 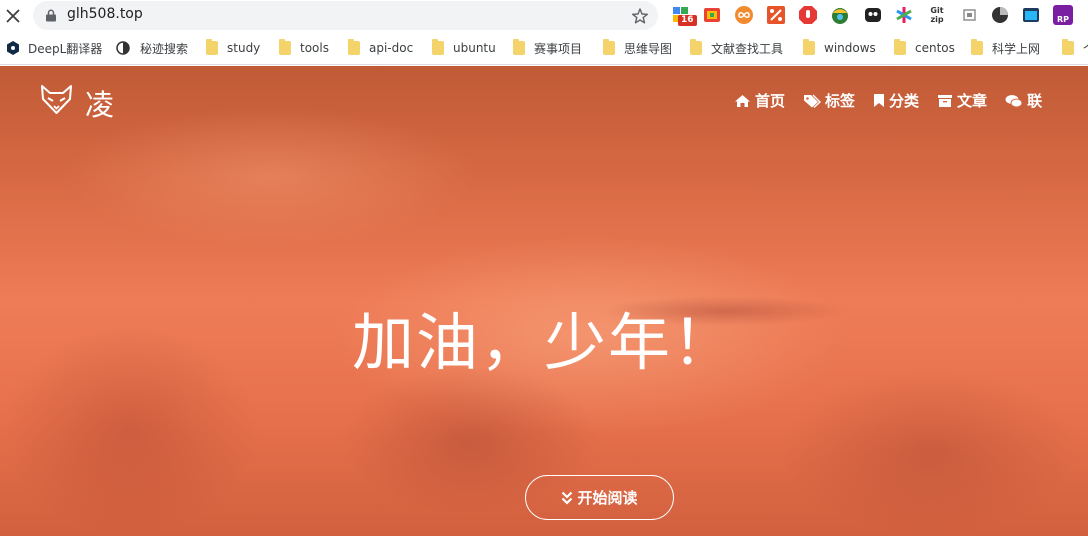 I want to click on nav-categories: 分类, so click(x=896, y=100).